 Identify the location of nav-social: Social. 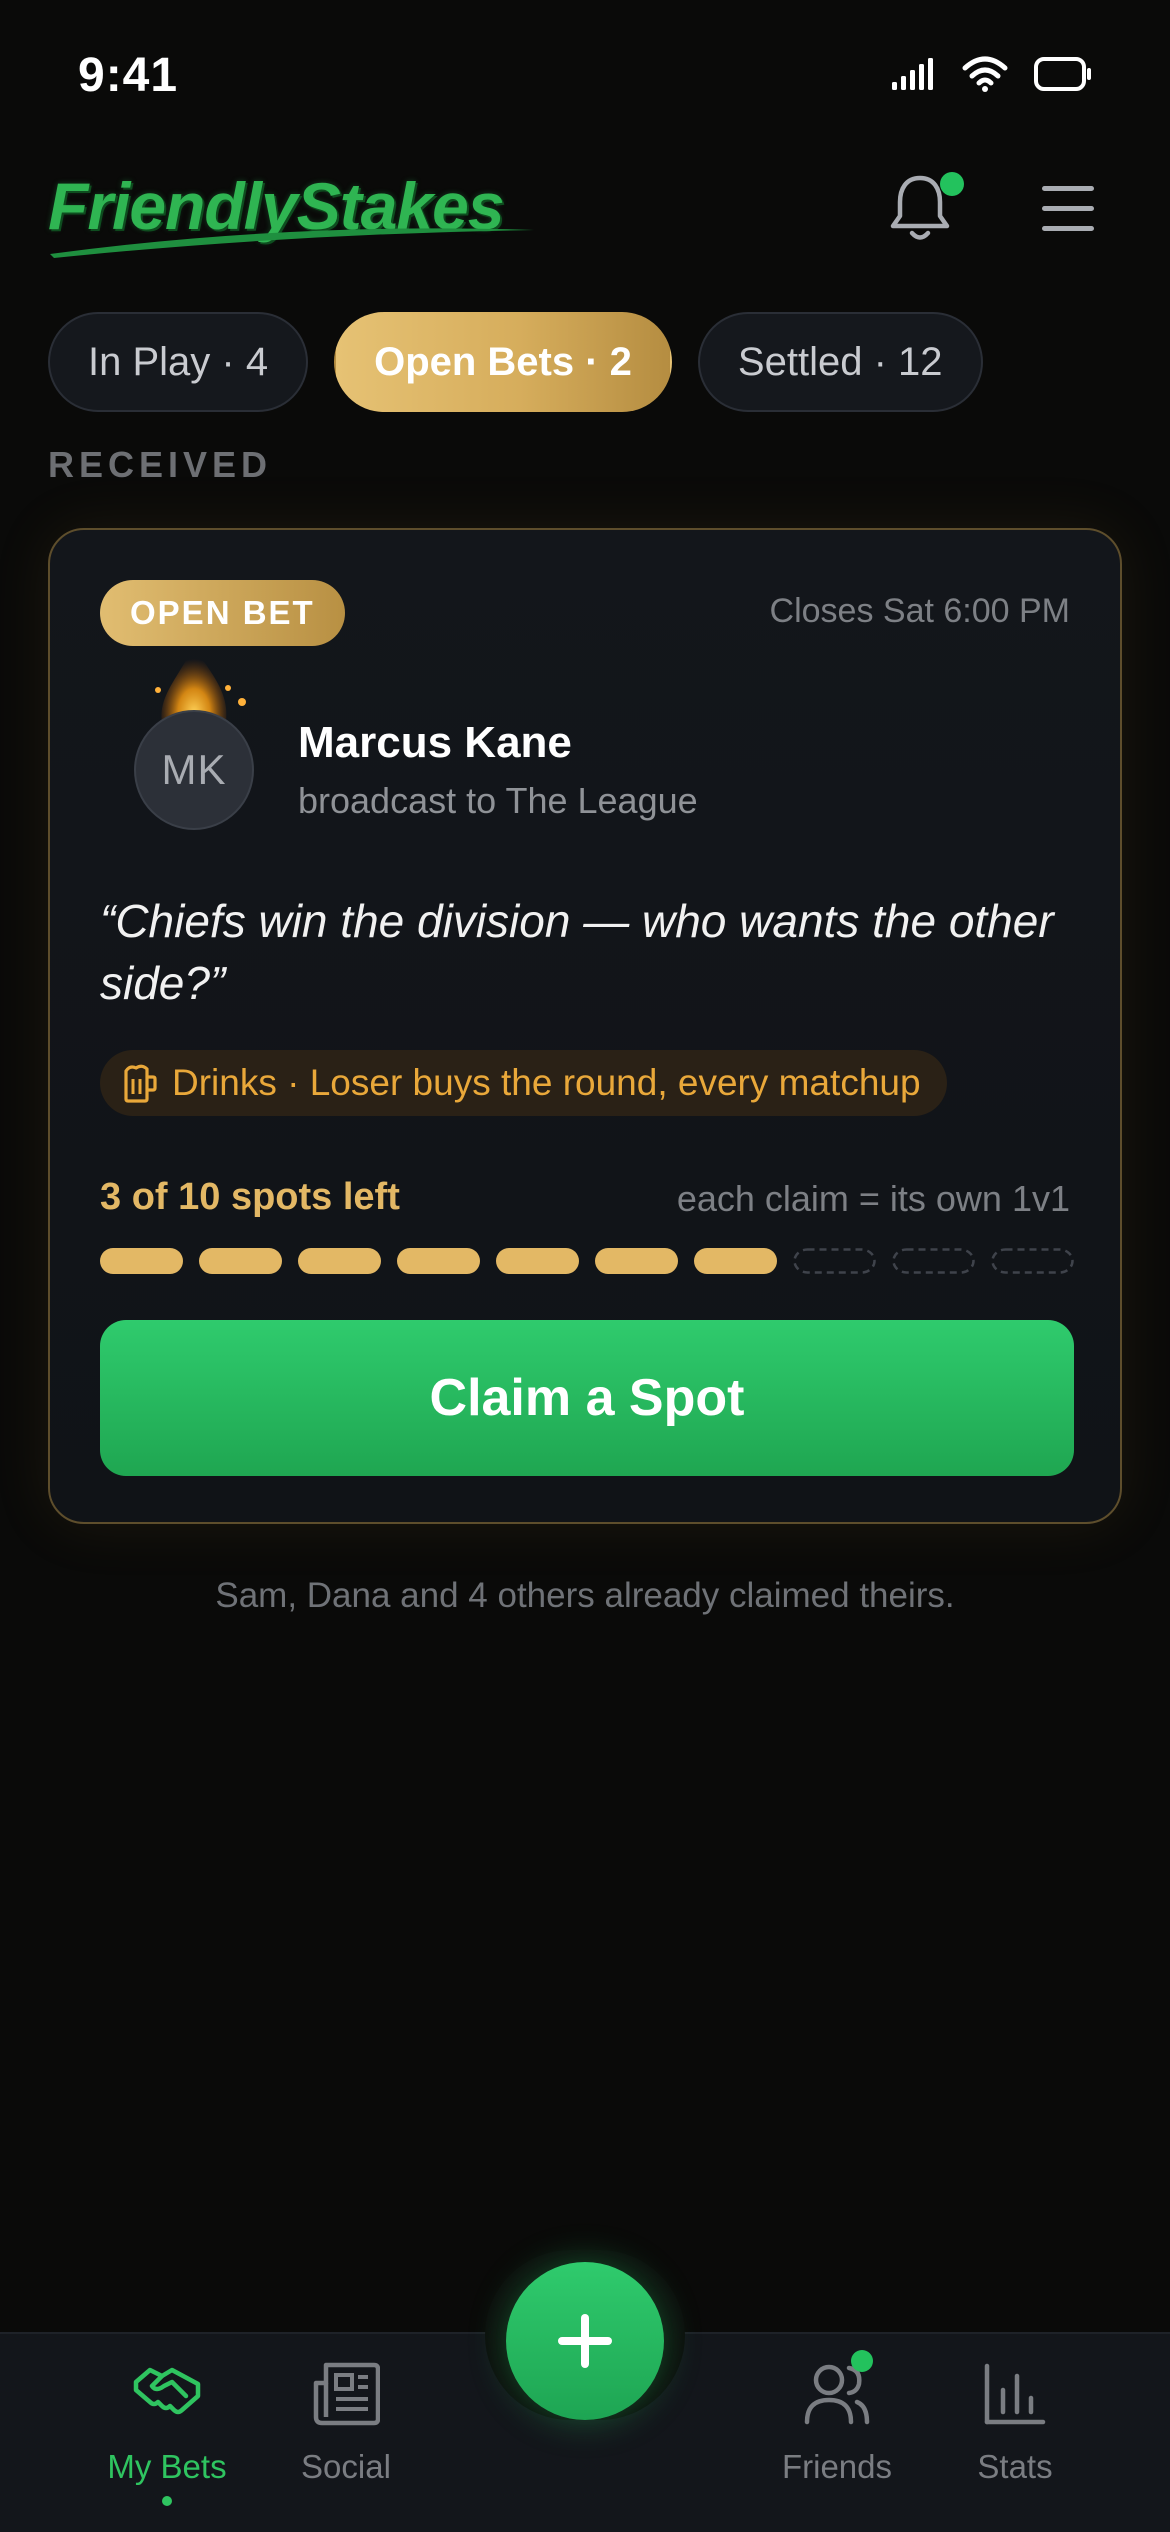
(346, 2439).